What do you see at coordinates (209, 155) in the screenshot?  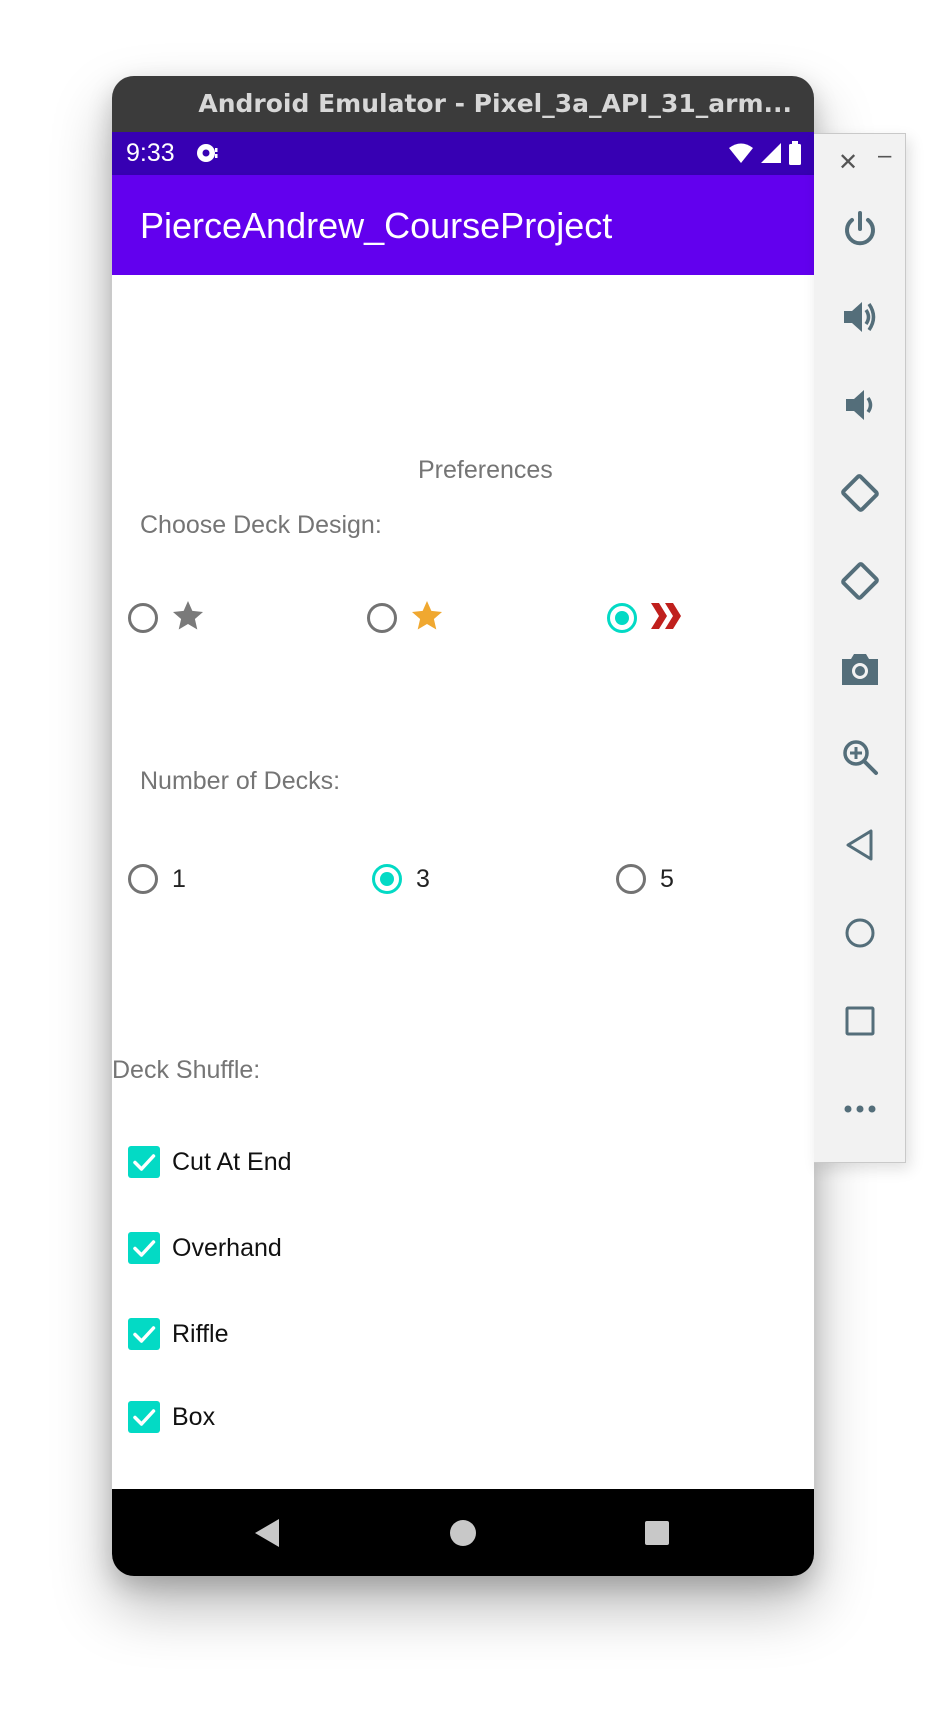 I see `notification-icon` at bounding box center [209, 155].